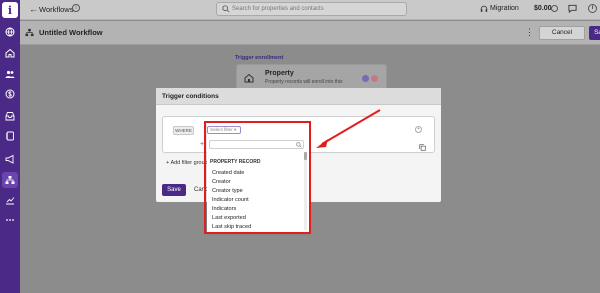  Describe the element at coordinates (554, 8) in the screenshot. I see `balance-refresh-icon` at that location.